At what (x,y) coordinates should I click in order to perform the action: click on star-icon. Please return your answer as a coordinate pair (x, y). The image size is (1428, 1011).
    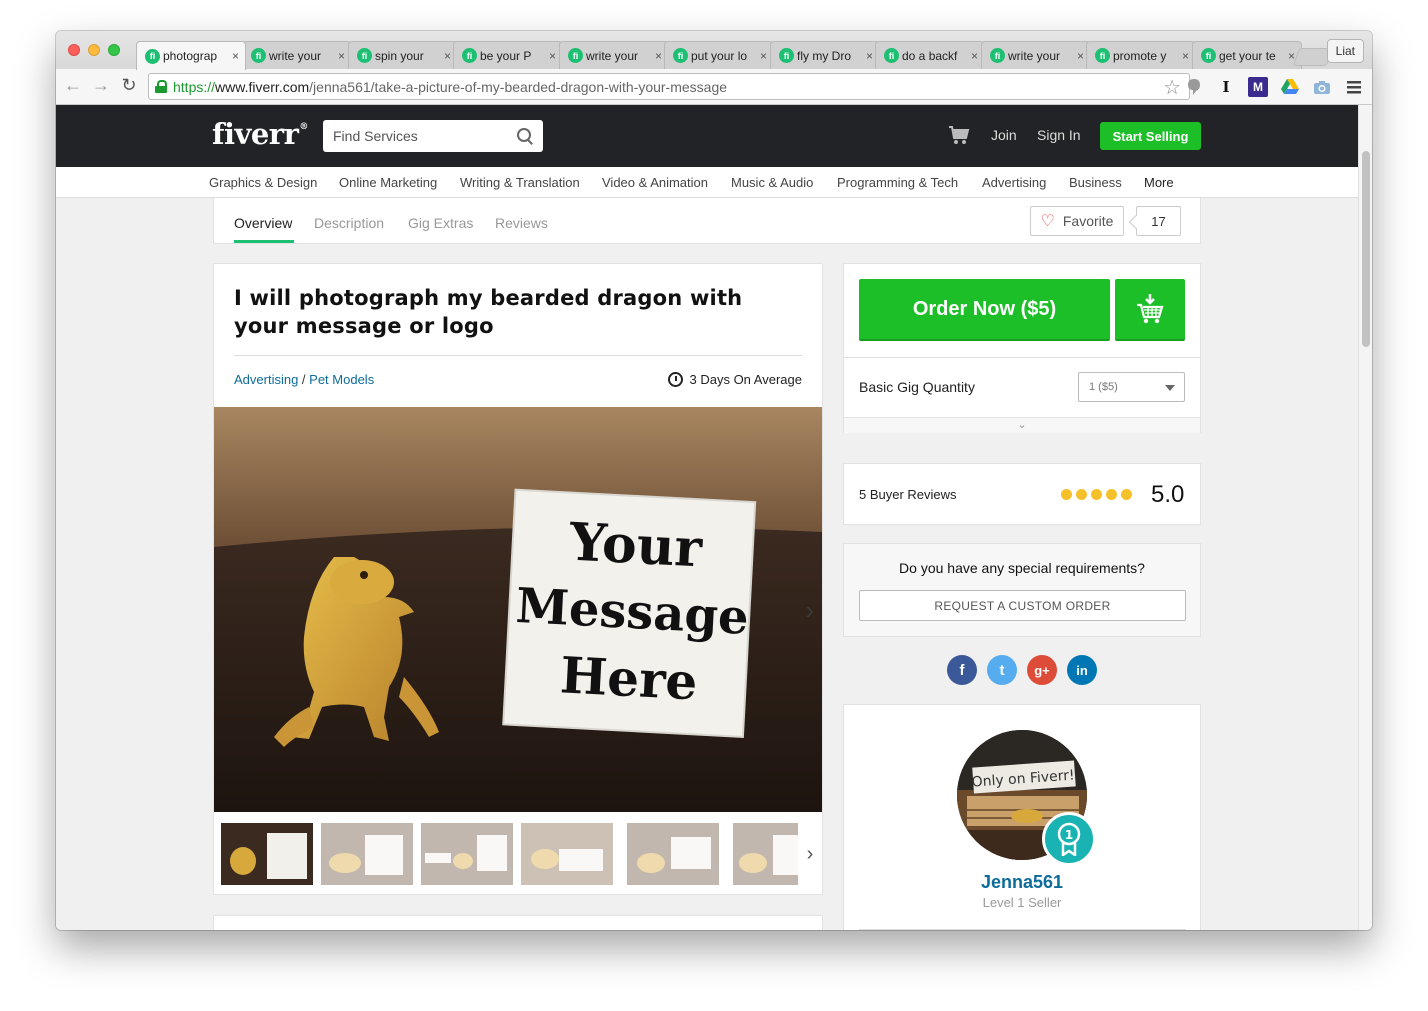
    Looking at the image, I should click on (1126, 494).